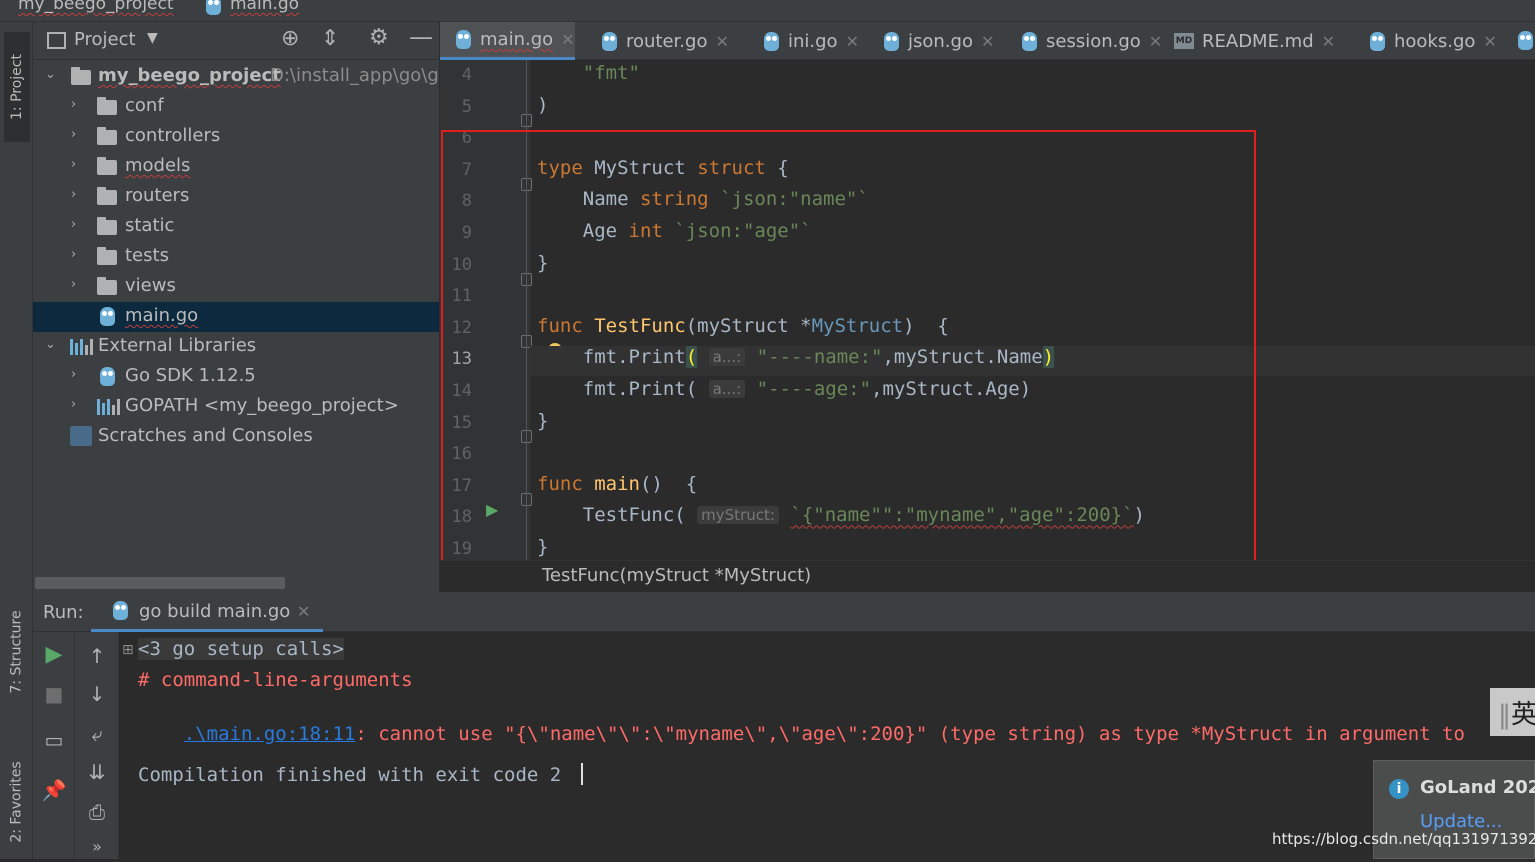 Image resolution: width=1535 pixels, height=862 pixels. I want to click on stop-icon: ■, so click(54, 694).